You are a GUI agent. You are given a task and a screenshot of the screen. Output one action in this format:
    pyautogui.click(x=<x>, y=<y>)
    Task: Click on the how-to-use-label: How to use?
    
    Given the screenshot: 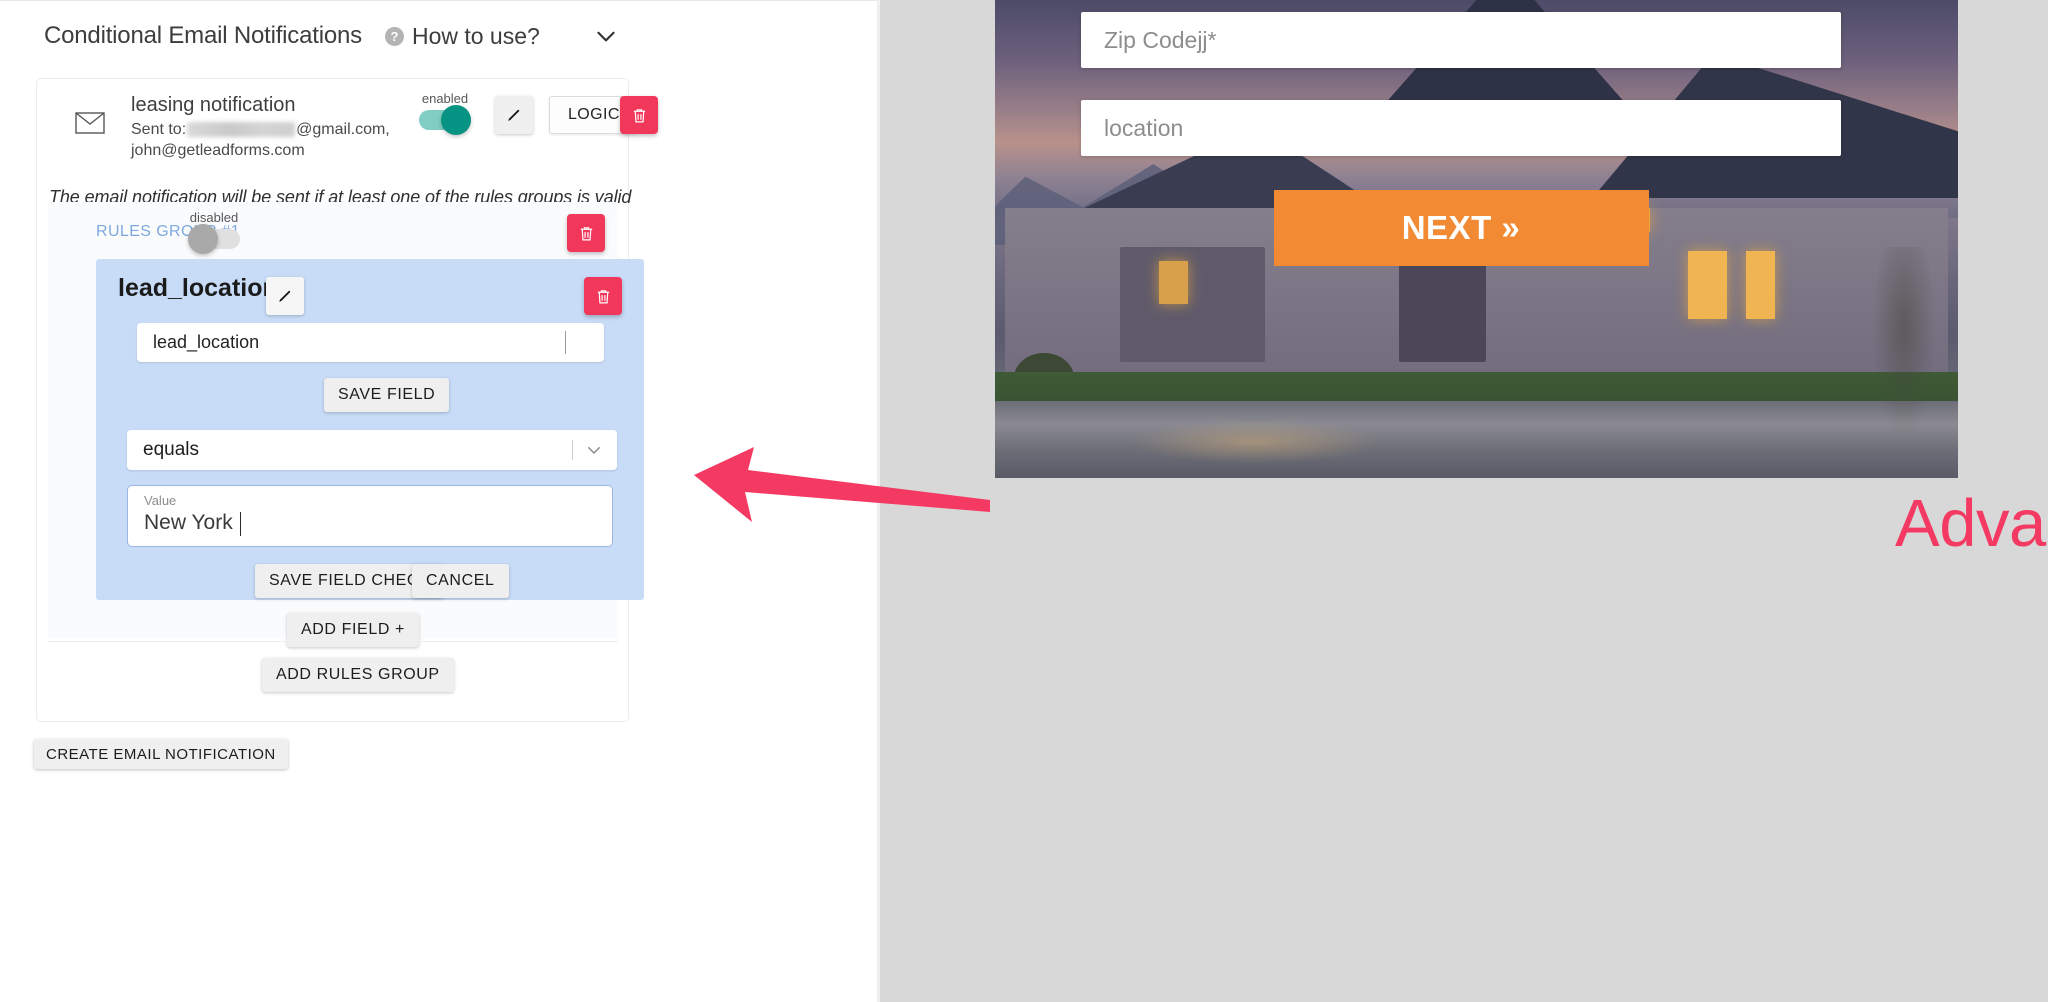 What is the action you would take?
    pyautogui.click(x=475, y=35)
    